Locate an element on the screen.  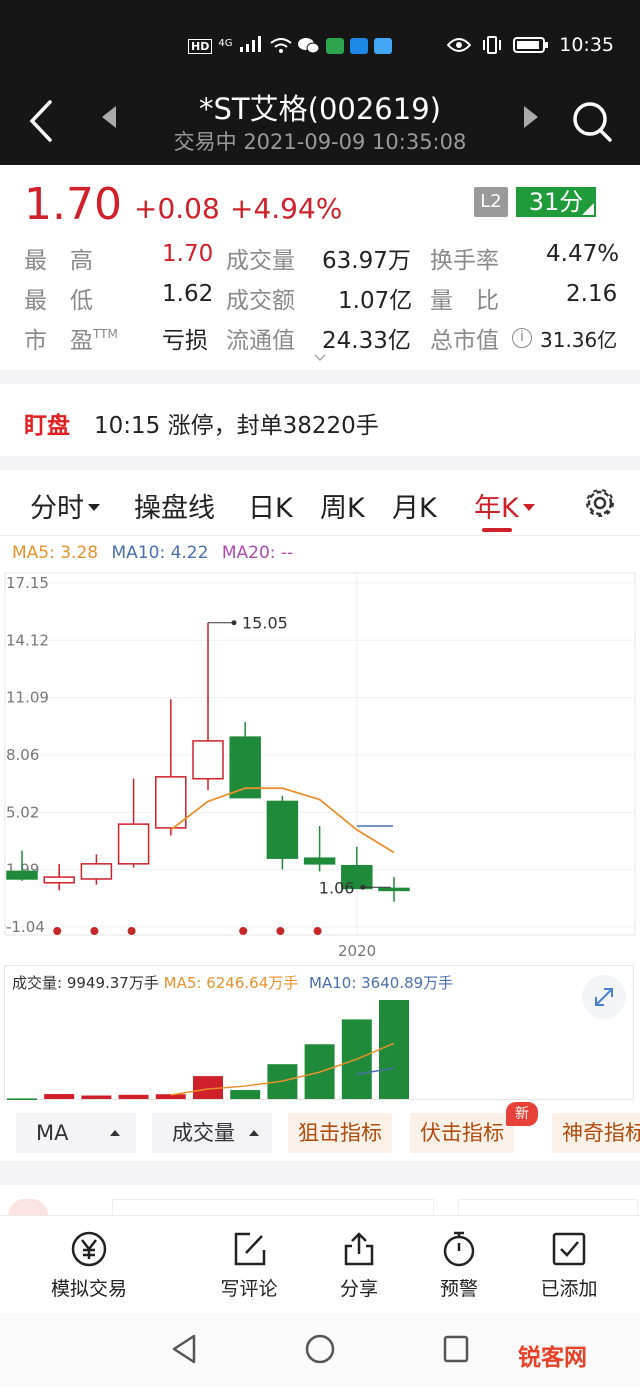
indicator-magic: 神奇指标 is located at coordinates (596, 1133).